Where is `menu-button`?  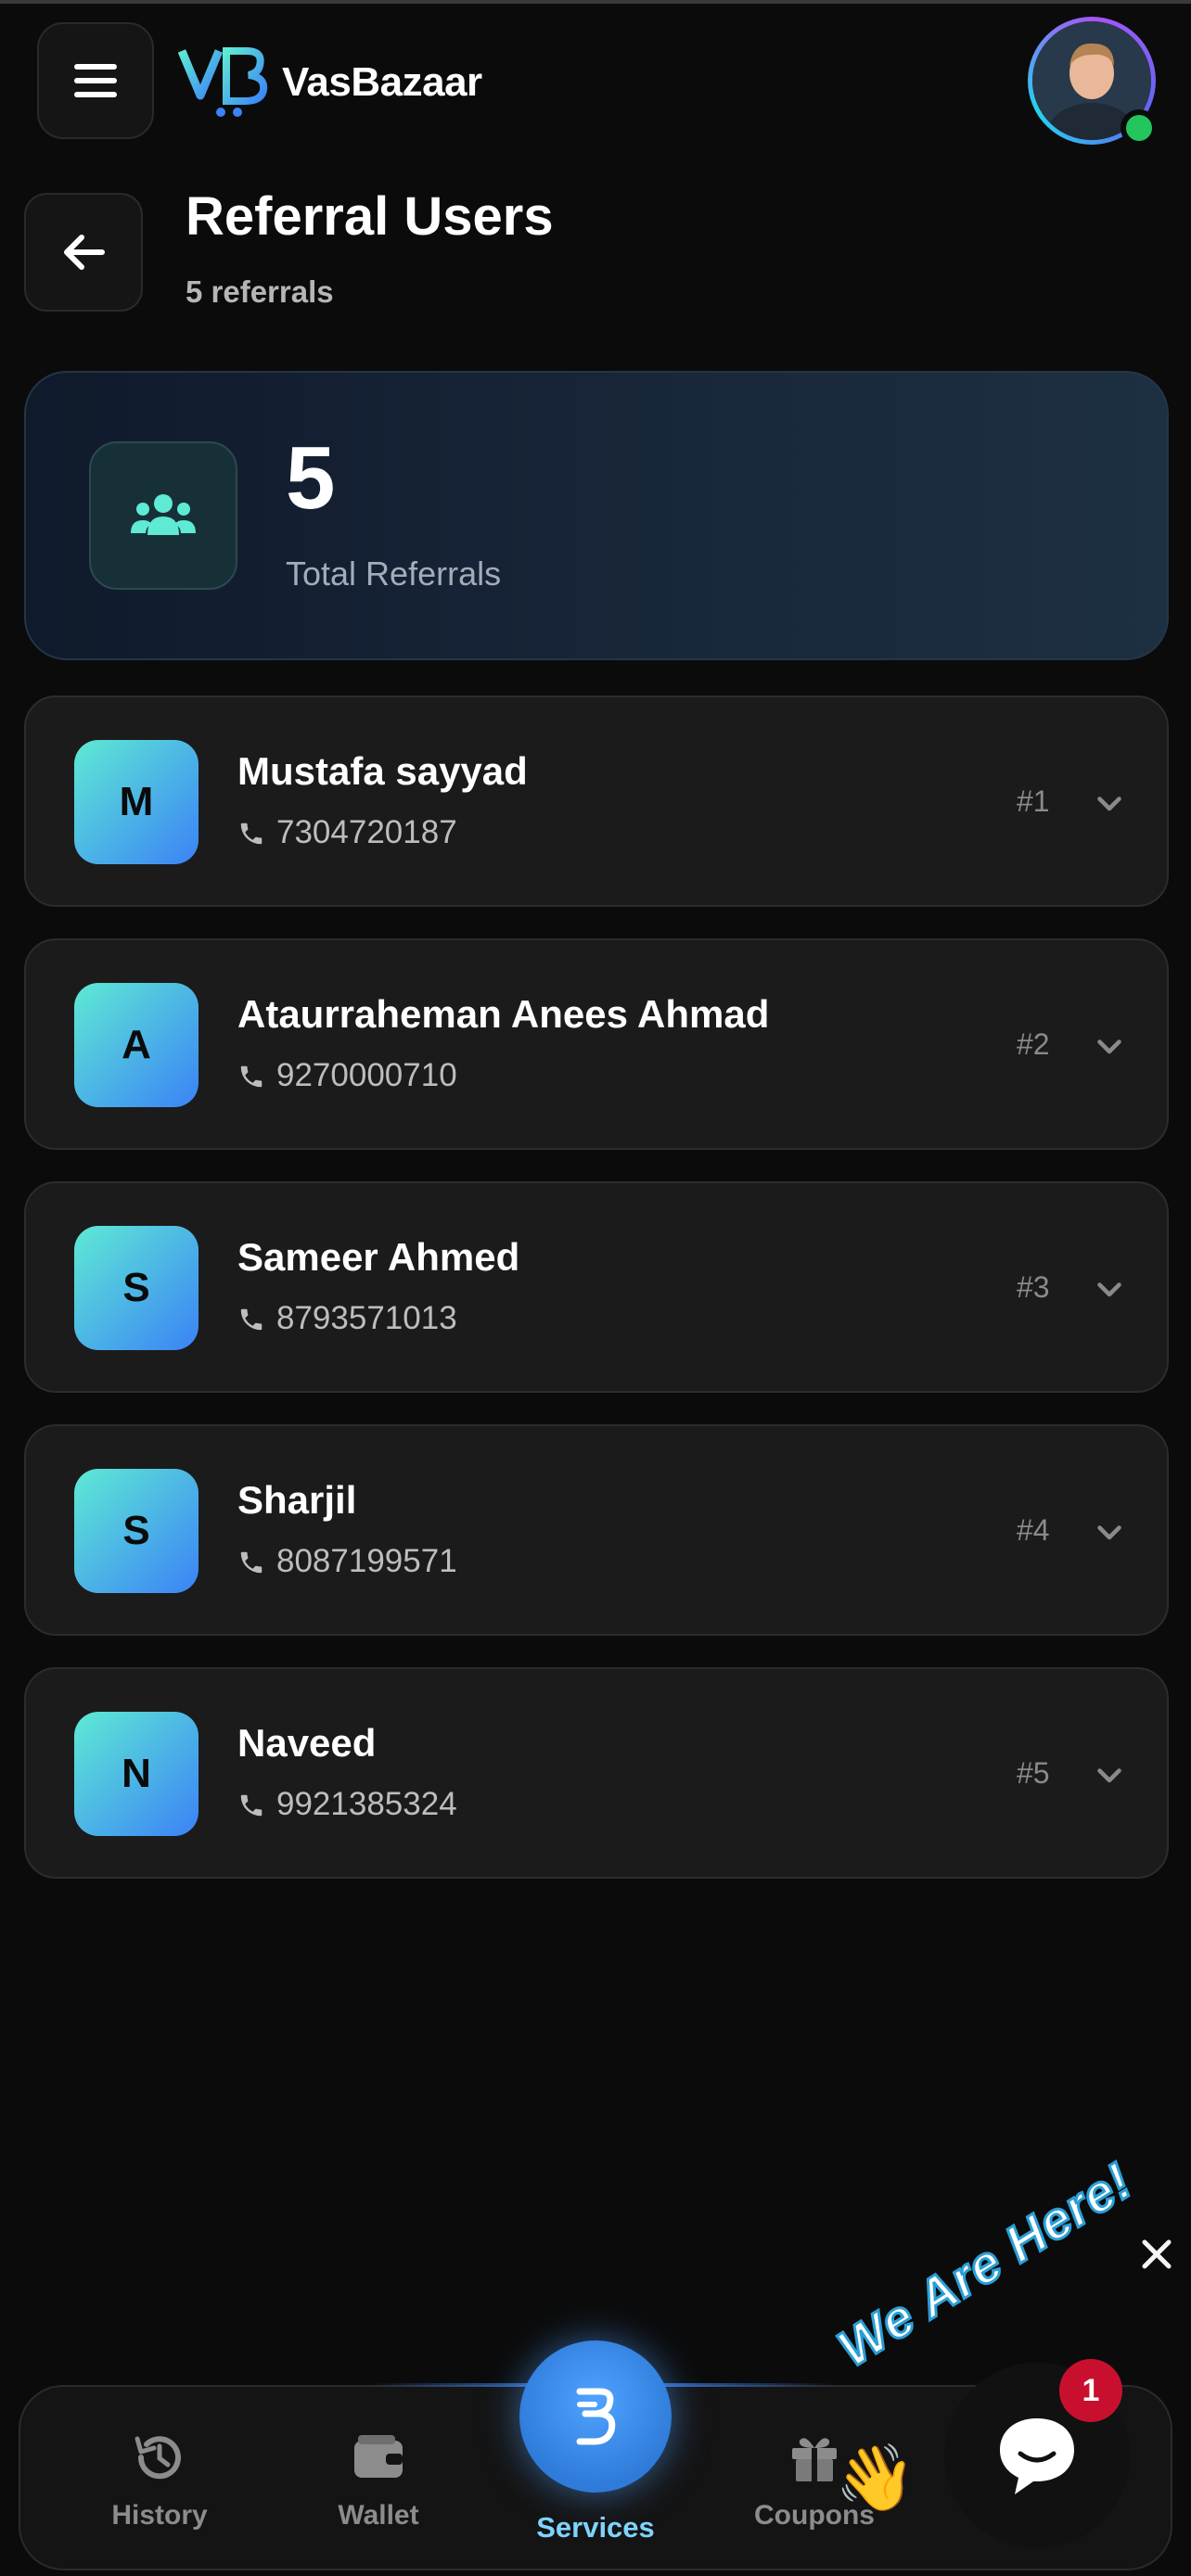 menu-button is located at coordinates (95, 80).